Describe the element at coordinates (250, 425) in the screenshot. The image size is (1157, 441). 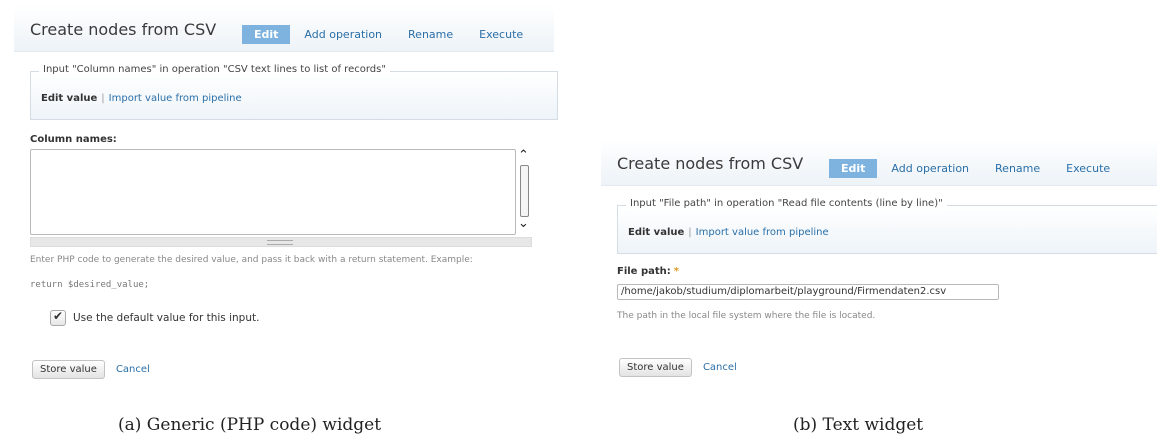
I see `caption-a: (a) Generic (PHP code) widget` at that location.